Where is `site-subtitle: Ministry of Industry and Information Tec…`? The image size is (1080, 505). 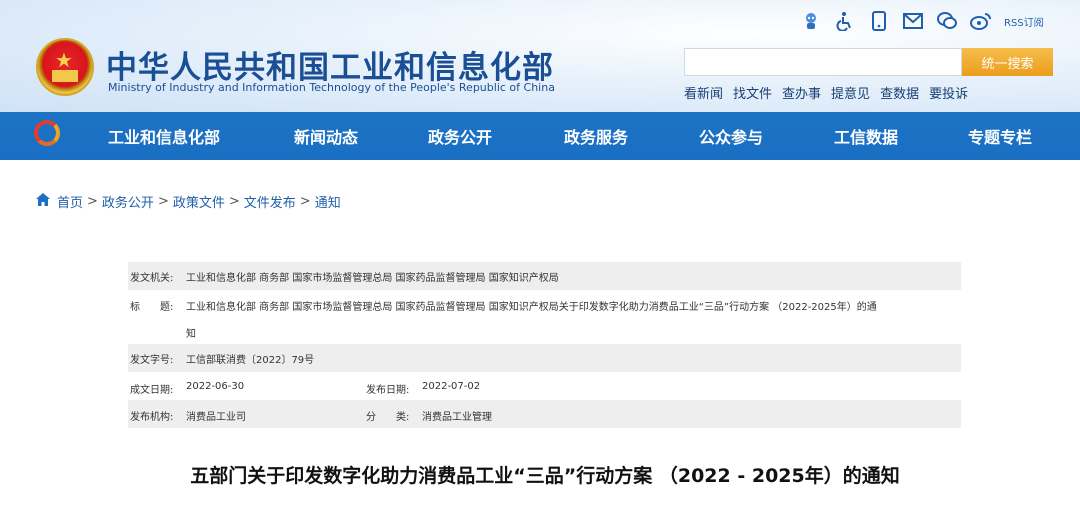 site-subtitle: Ministry of Industry and Information Tec… is located at coordinates (331, 87).